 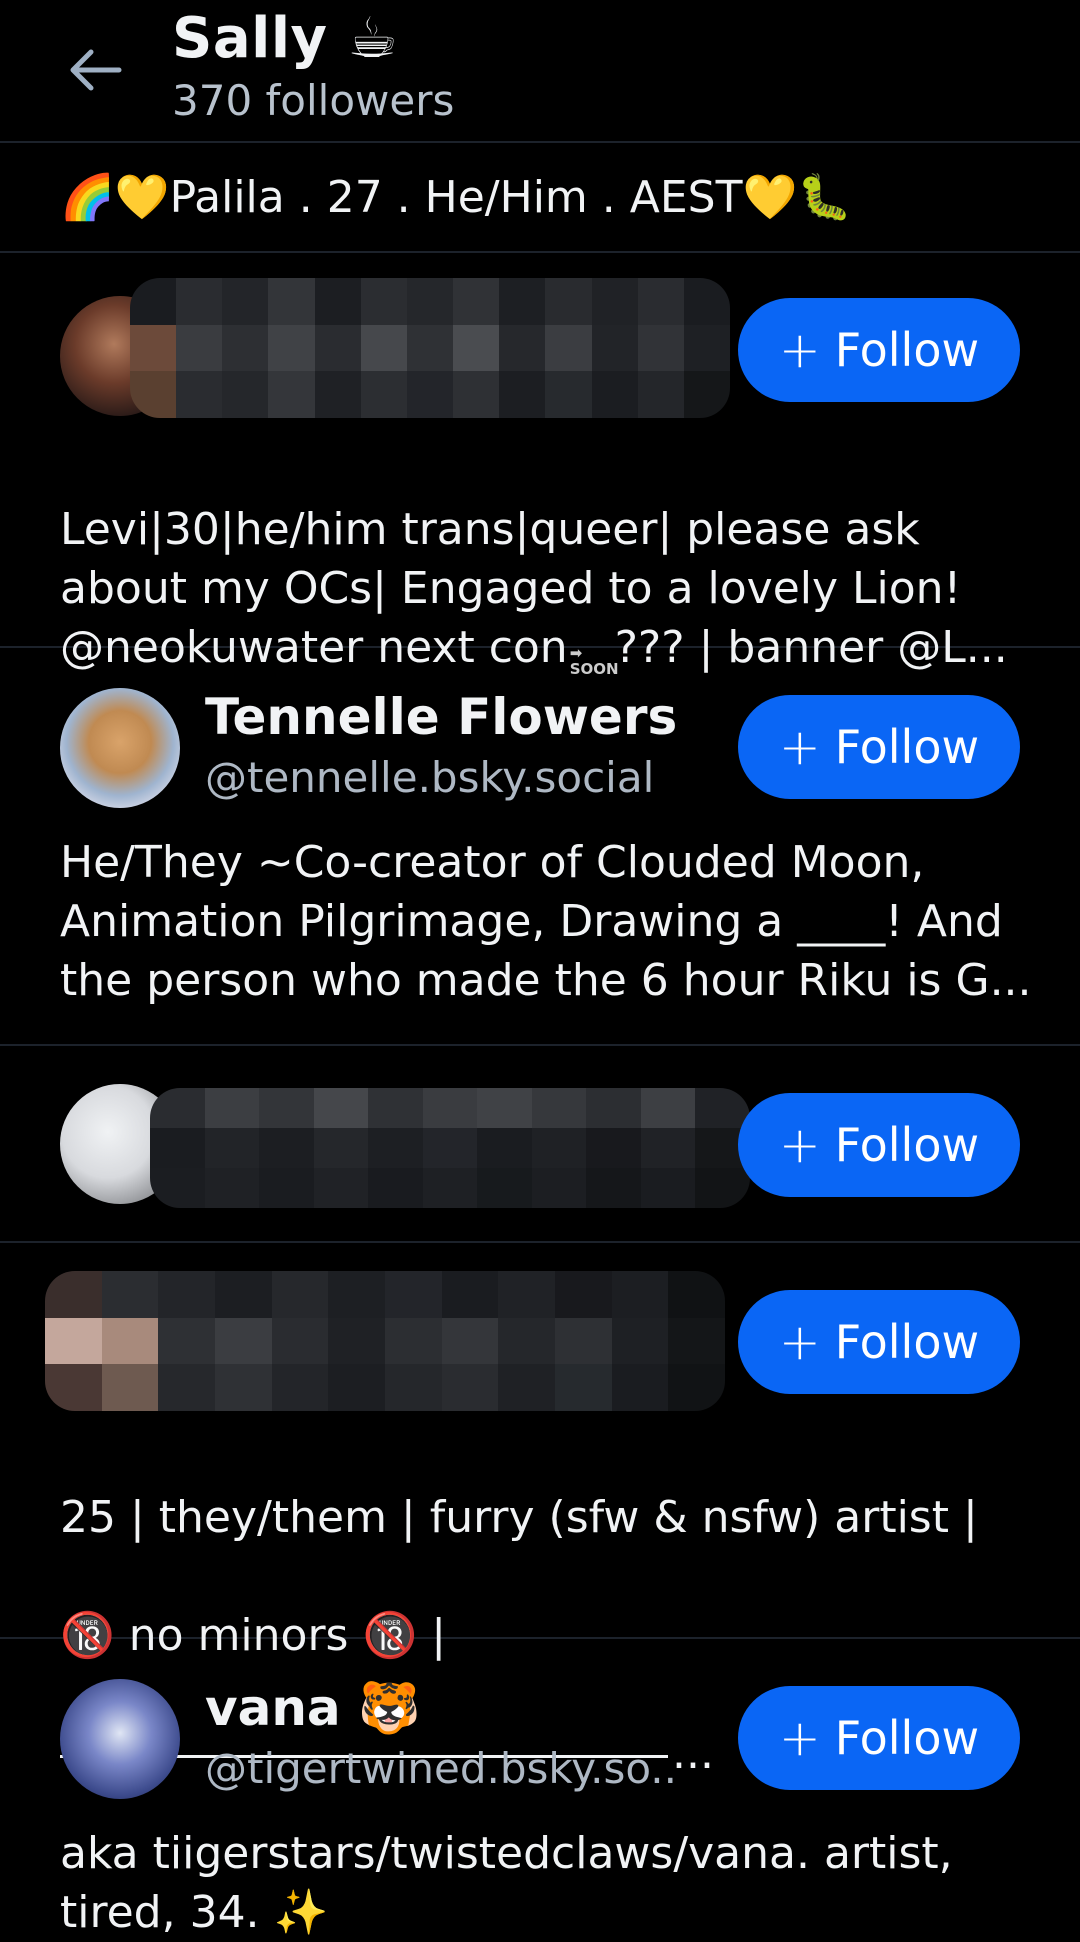 I want to click on page-title: Sally ☕, so click(x=285, y=38).